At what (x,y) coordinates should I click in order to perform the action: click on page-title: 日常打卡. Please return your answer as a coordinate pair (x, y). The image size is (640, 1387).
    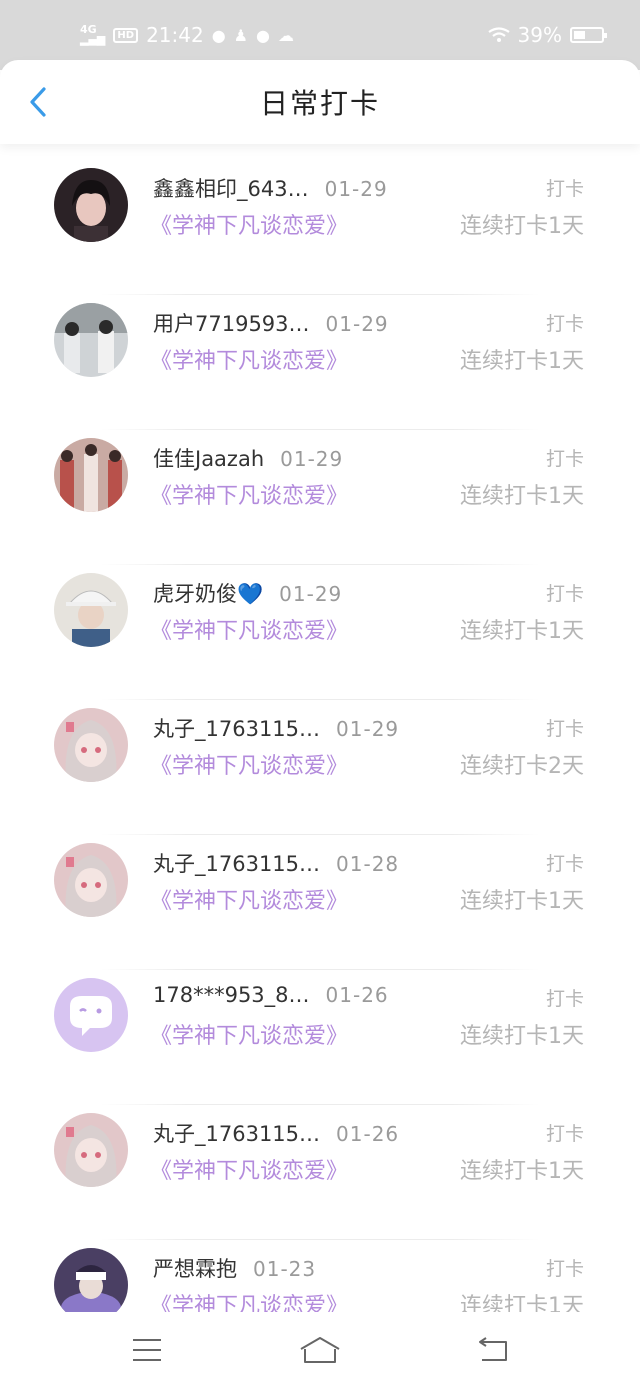
    Looking at the image, I should click on (319, 103).